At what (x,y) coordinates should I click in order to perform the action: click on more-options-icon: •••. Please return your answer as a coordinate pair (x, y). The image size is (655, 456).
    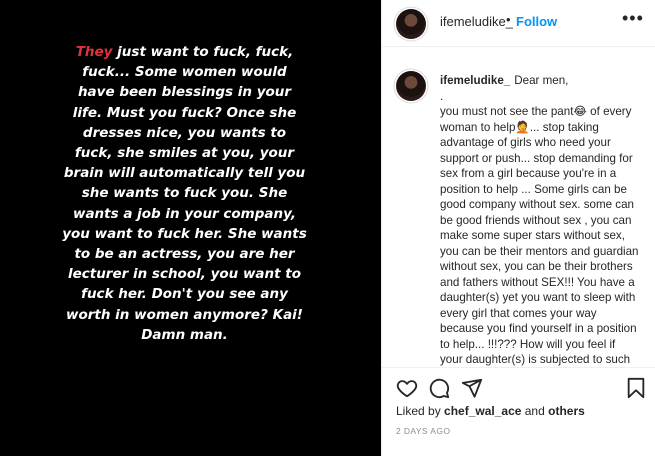
    Looking at the image, I should click on (633, 18).